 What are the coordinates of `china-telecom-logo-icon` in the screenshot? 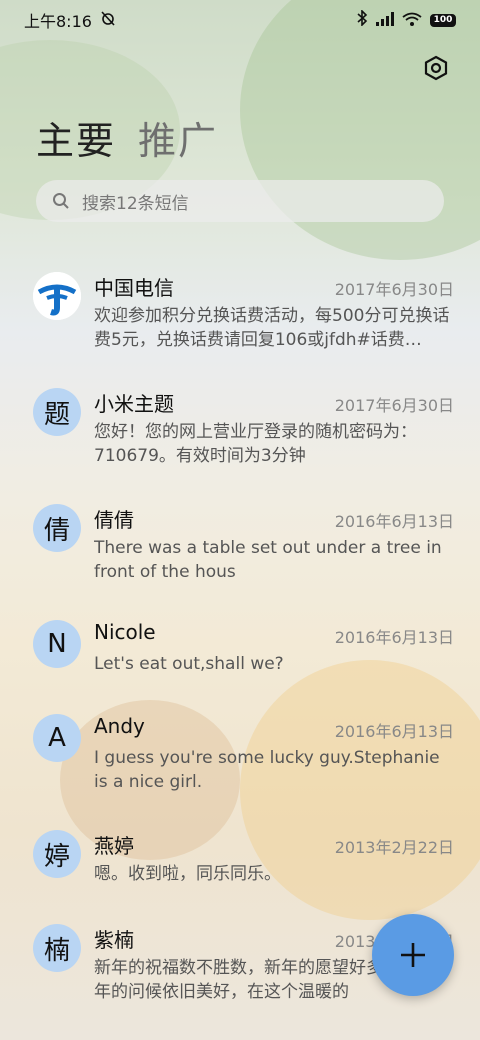 It's located at (57, 296).